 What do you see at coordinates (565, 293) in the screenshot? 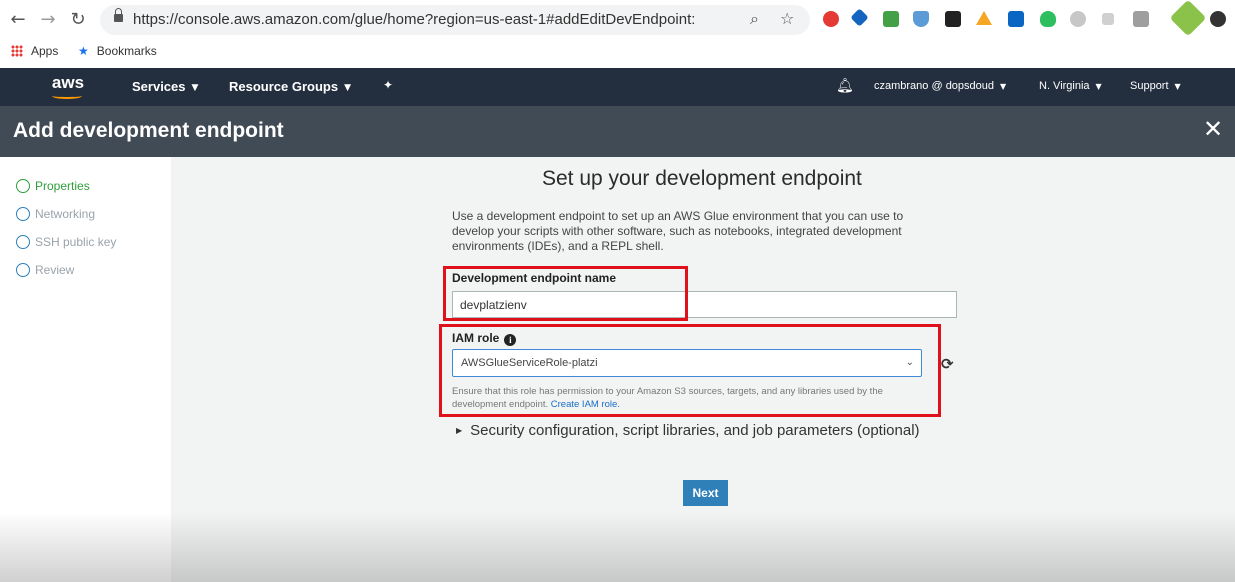
I see `annotation-box-endpoint-name` at bounding box center [565, 293].